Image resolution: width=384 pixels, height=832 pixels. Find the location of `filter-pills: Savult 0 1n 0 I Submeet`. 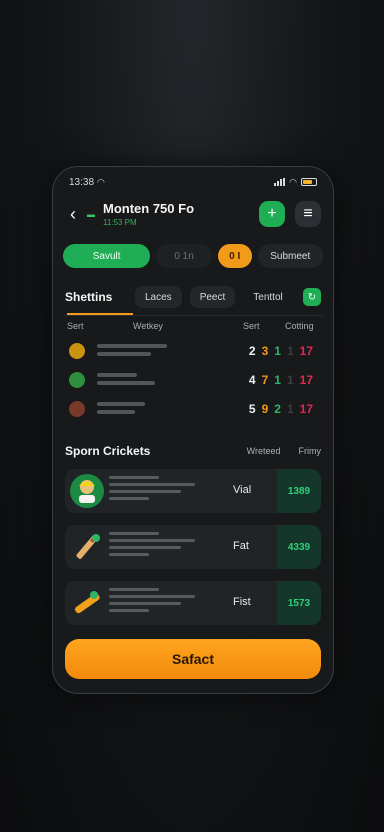

filter-pills: Savult 0 1n 0 I Submeet is located at coordinates (193, 256).